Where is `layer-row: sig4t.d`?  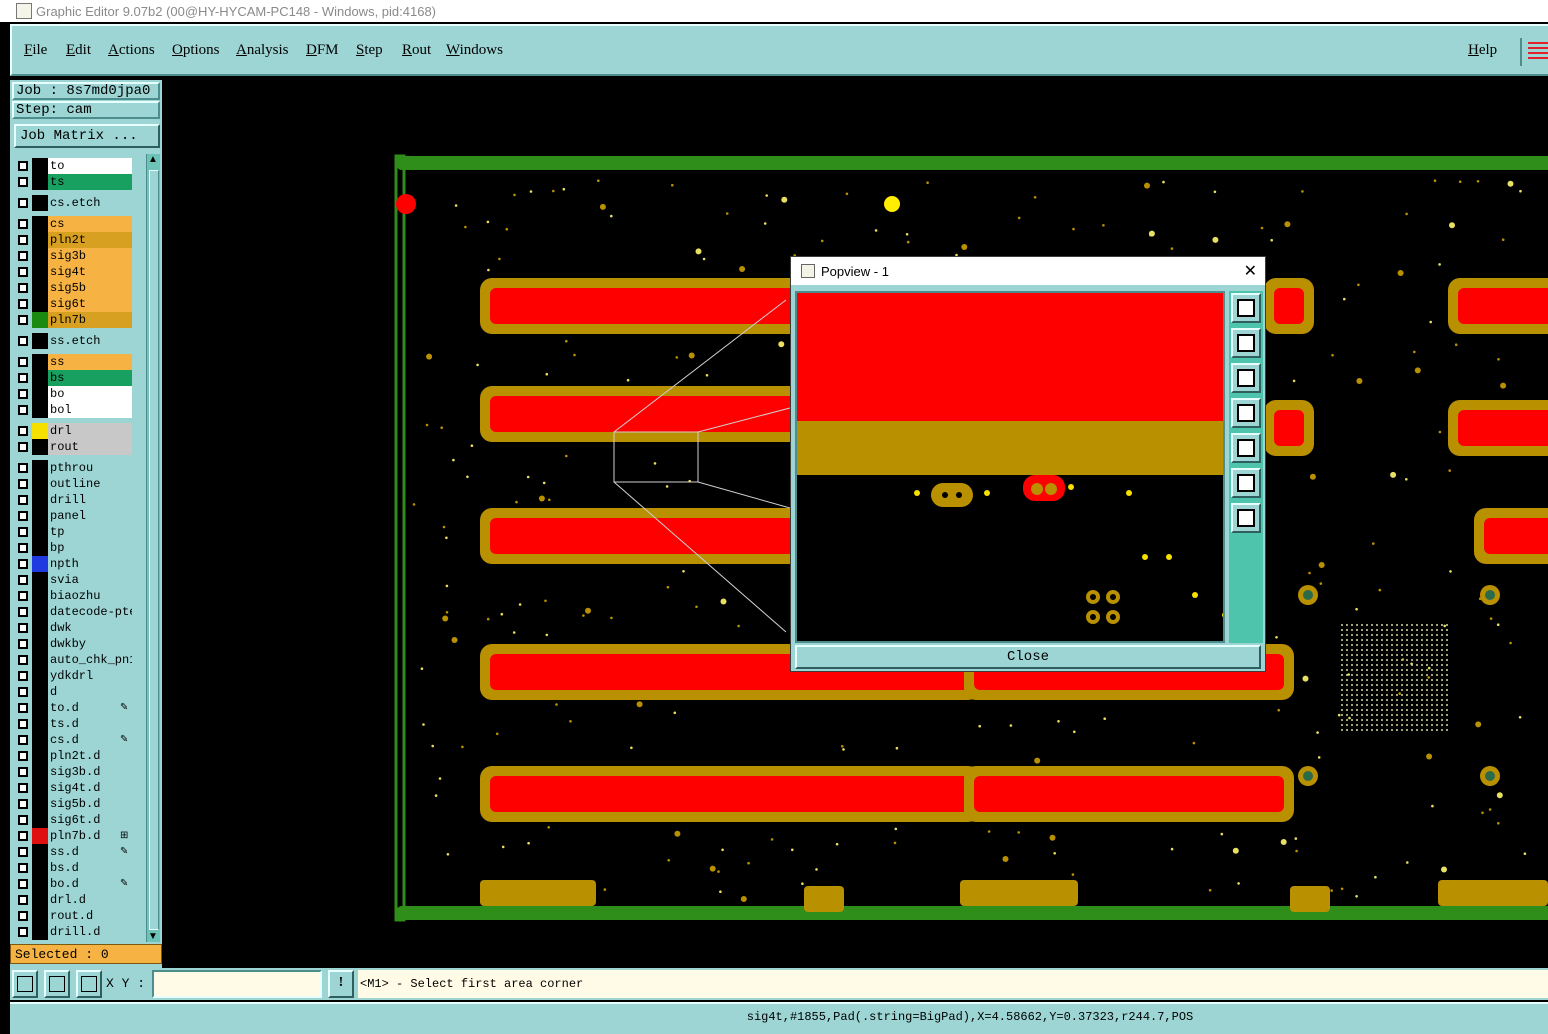
layer-row: sig4t.d is located at coordinates (78, 788).